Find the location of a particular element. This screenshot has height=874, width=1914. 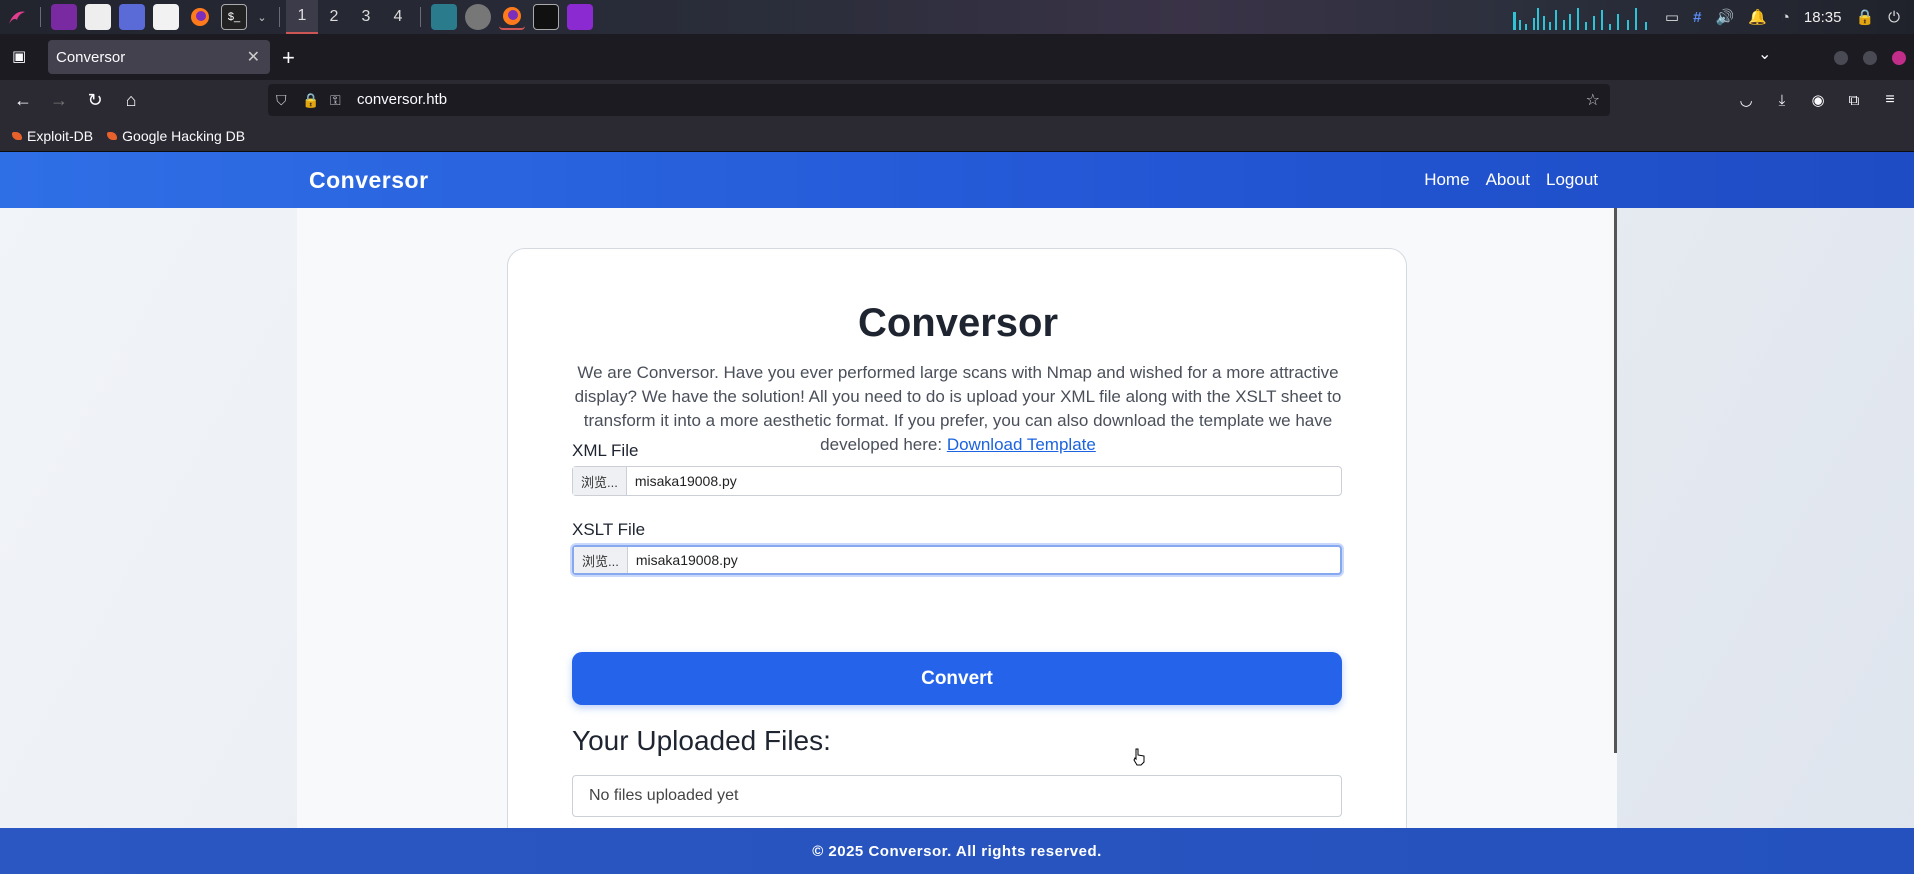

file-manager-icon is located at coordinates (98, 17).